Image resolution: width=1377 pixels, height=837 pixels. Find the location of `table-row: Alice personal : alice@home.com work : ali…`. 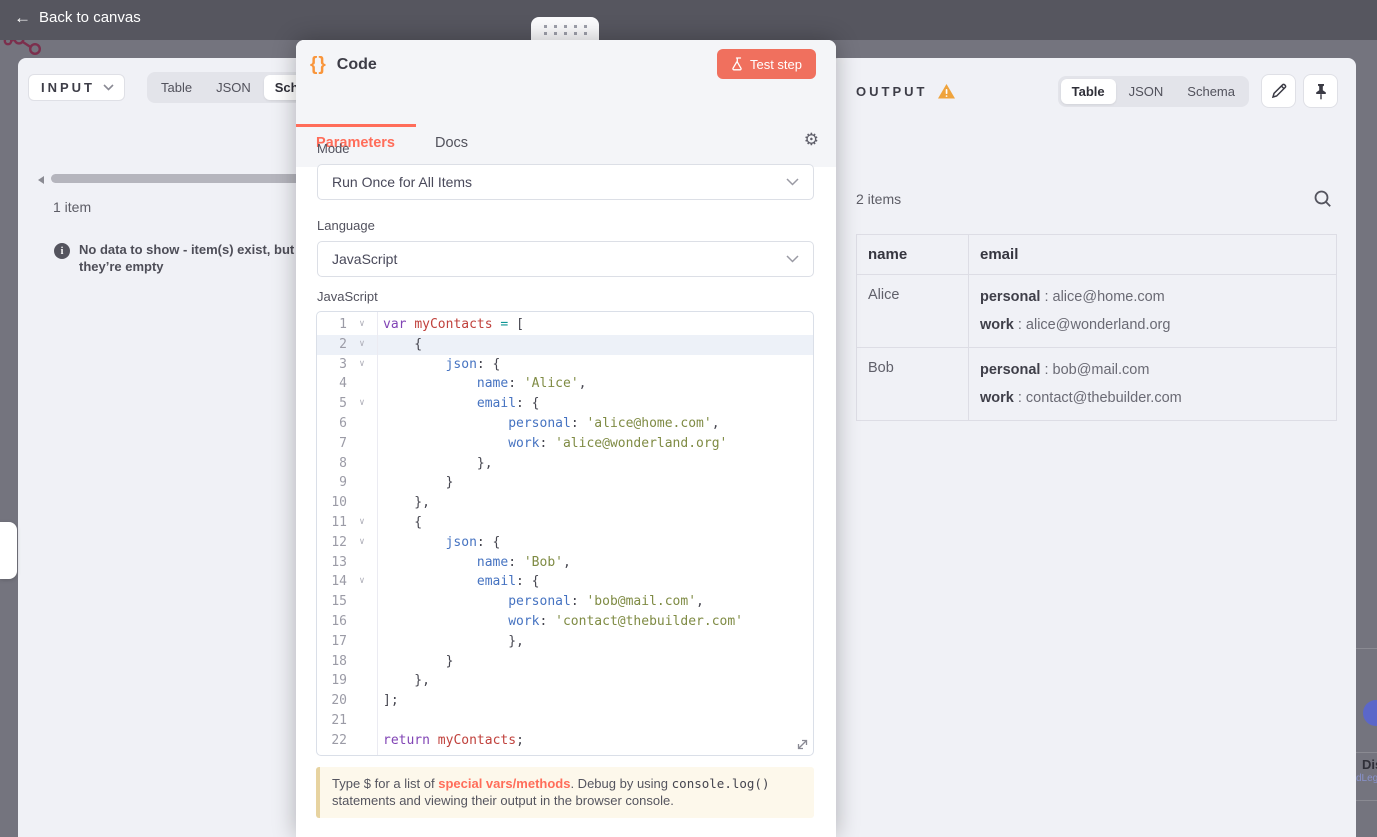

table-row: Alice personal : alice@home.com work : ali… is located at coordinates (1096, 311).